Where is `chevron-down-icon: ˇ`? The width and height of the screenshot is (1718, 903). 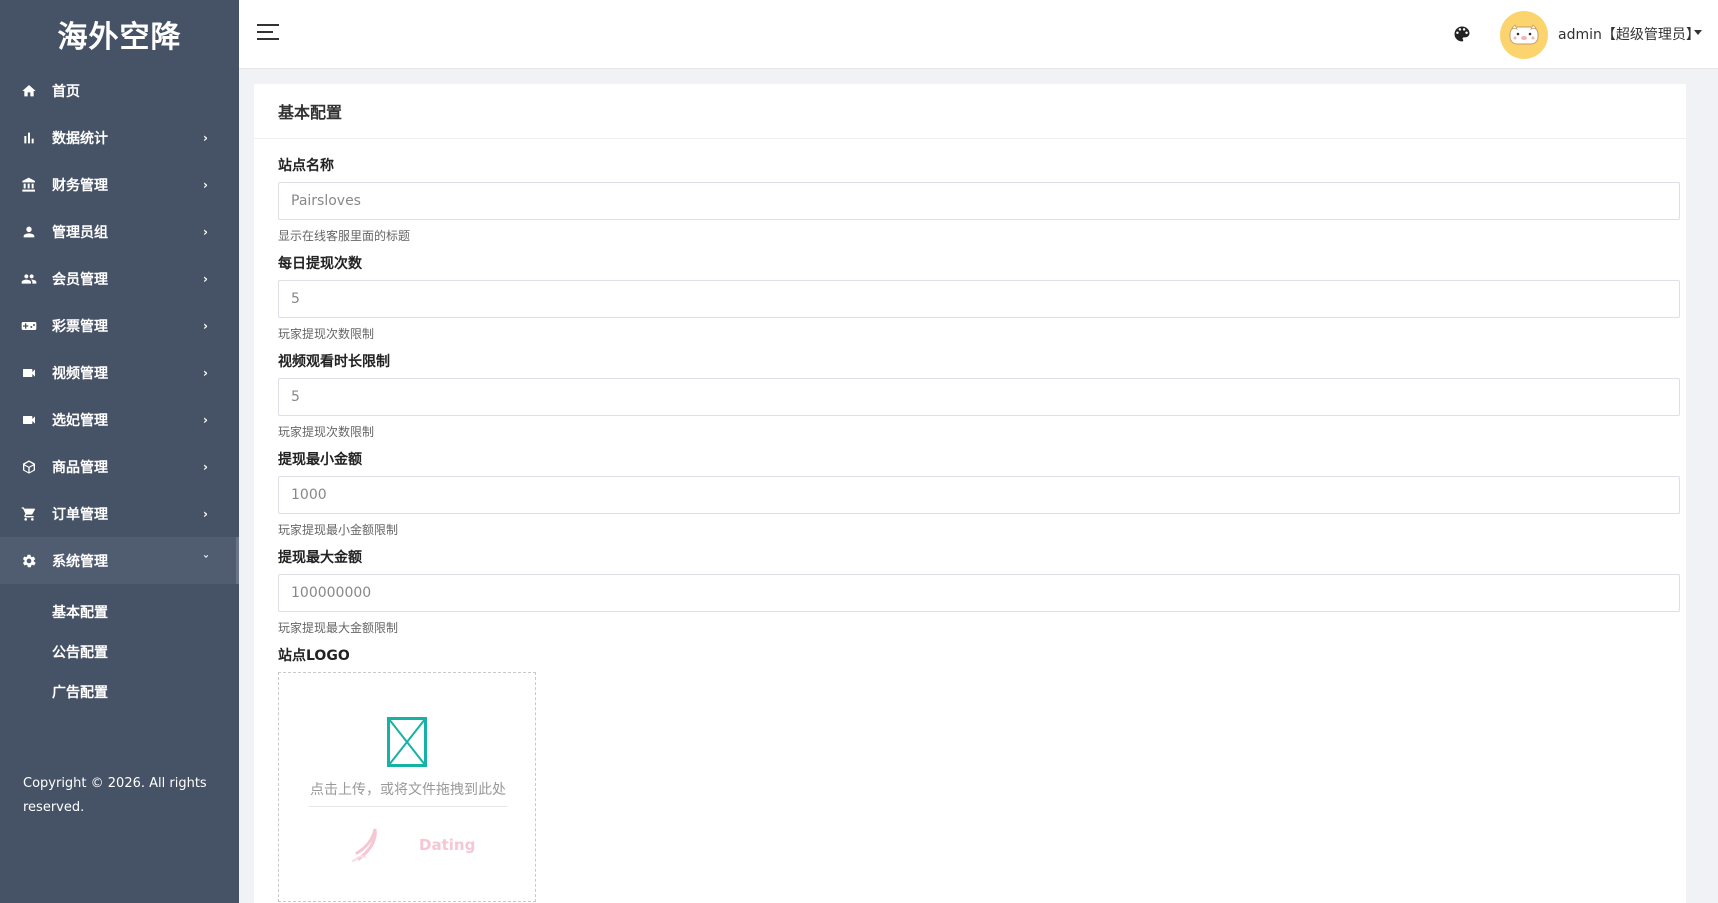 chevron-down-icon: ˇ is located at coordinates (206, 560).